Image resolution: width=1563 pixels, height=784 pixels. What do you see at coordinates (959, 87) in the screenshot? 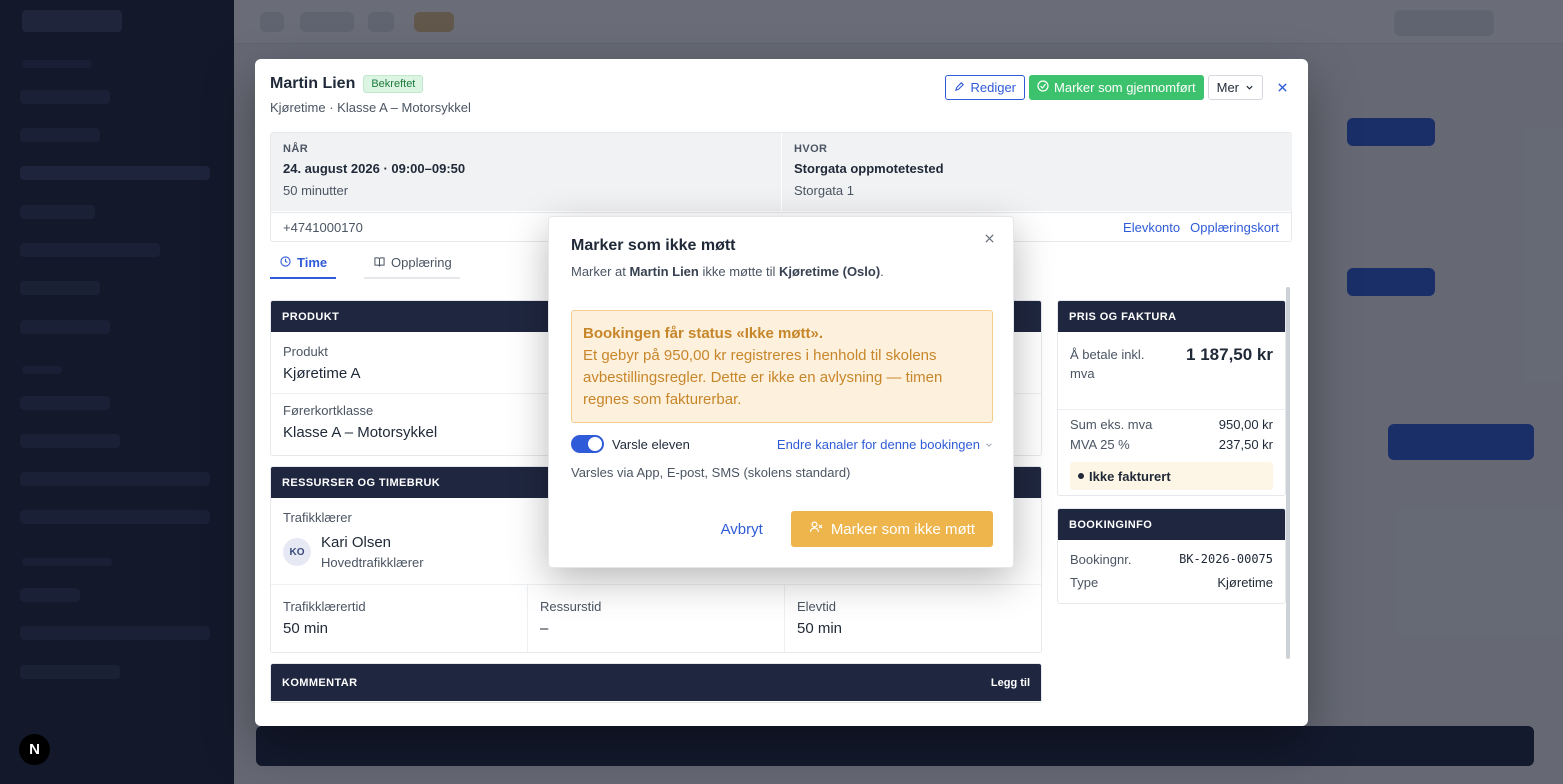
I see `pencil-icon` at bounding box center [959, 87].